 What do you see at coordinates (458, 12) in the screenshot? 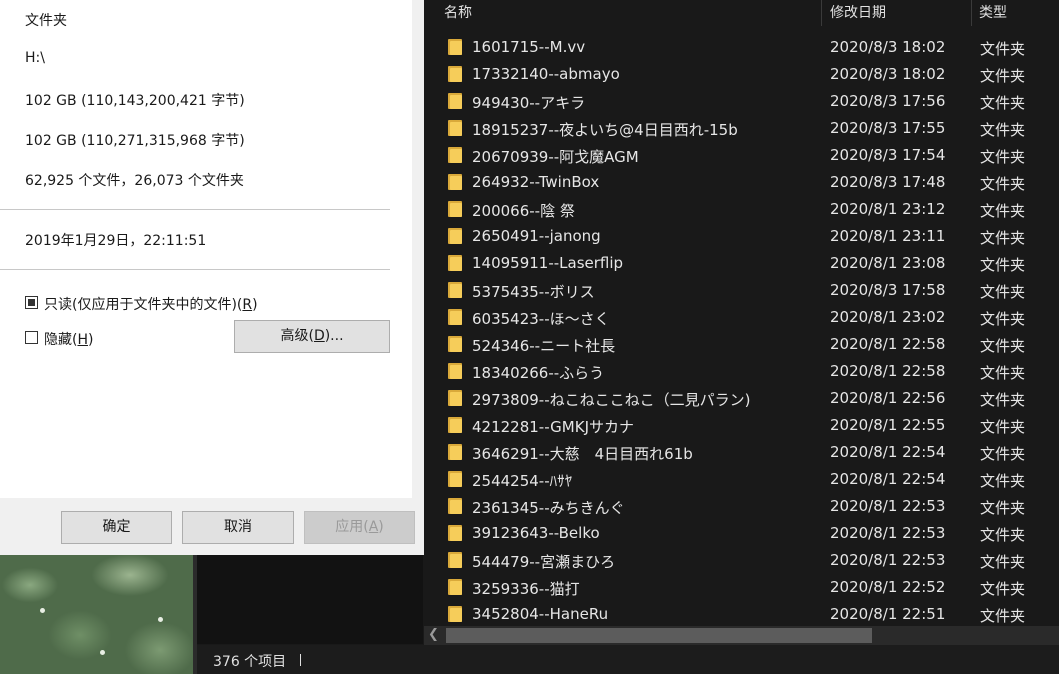
I see `column-header-name: 名称` at bounding box center [458, 12].